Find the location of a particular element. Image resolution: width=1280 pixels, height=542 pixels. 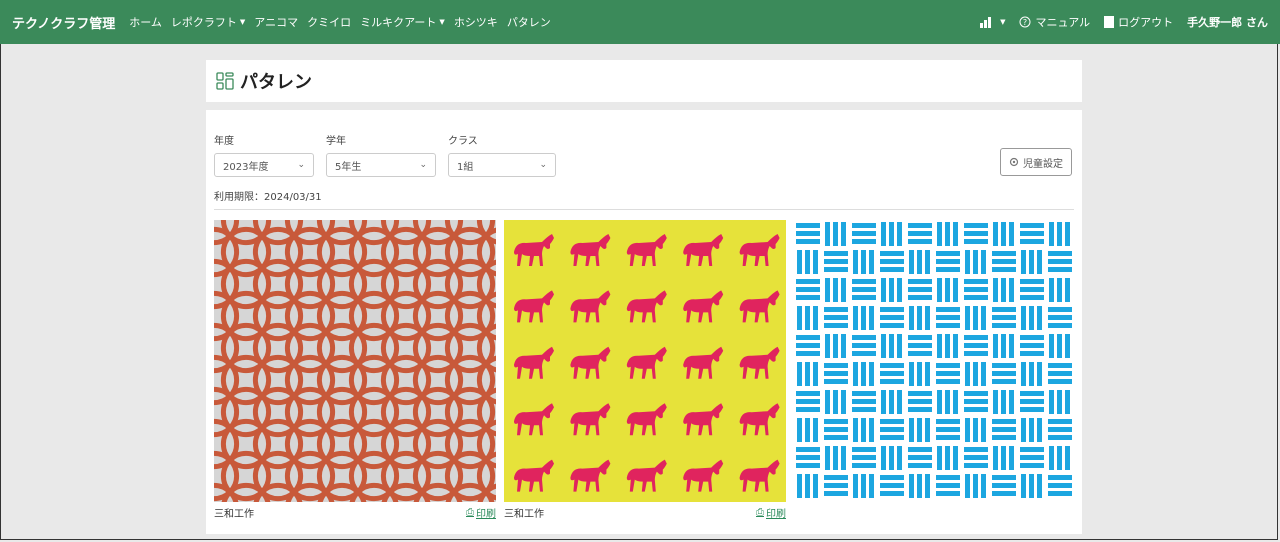

nav-menu: ホーム レポクラフト ▼ アニコマ クミイロ ミルキクアート ▼ ホシツキ パタレン is located at coordinates (340, 22).